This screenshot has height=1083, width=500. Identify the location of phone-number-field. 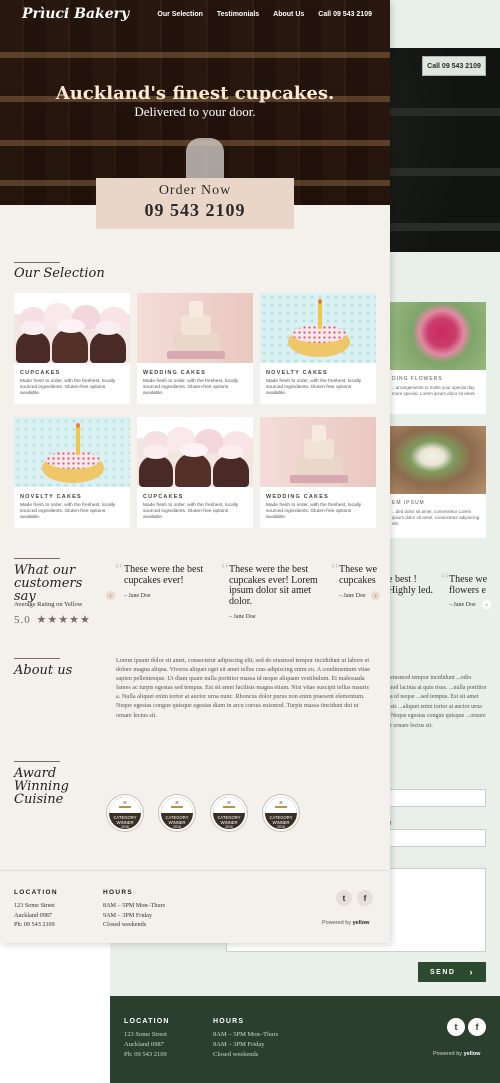
(432, 838).